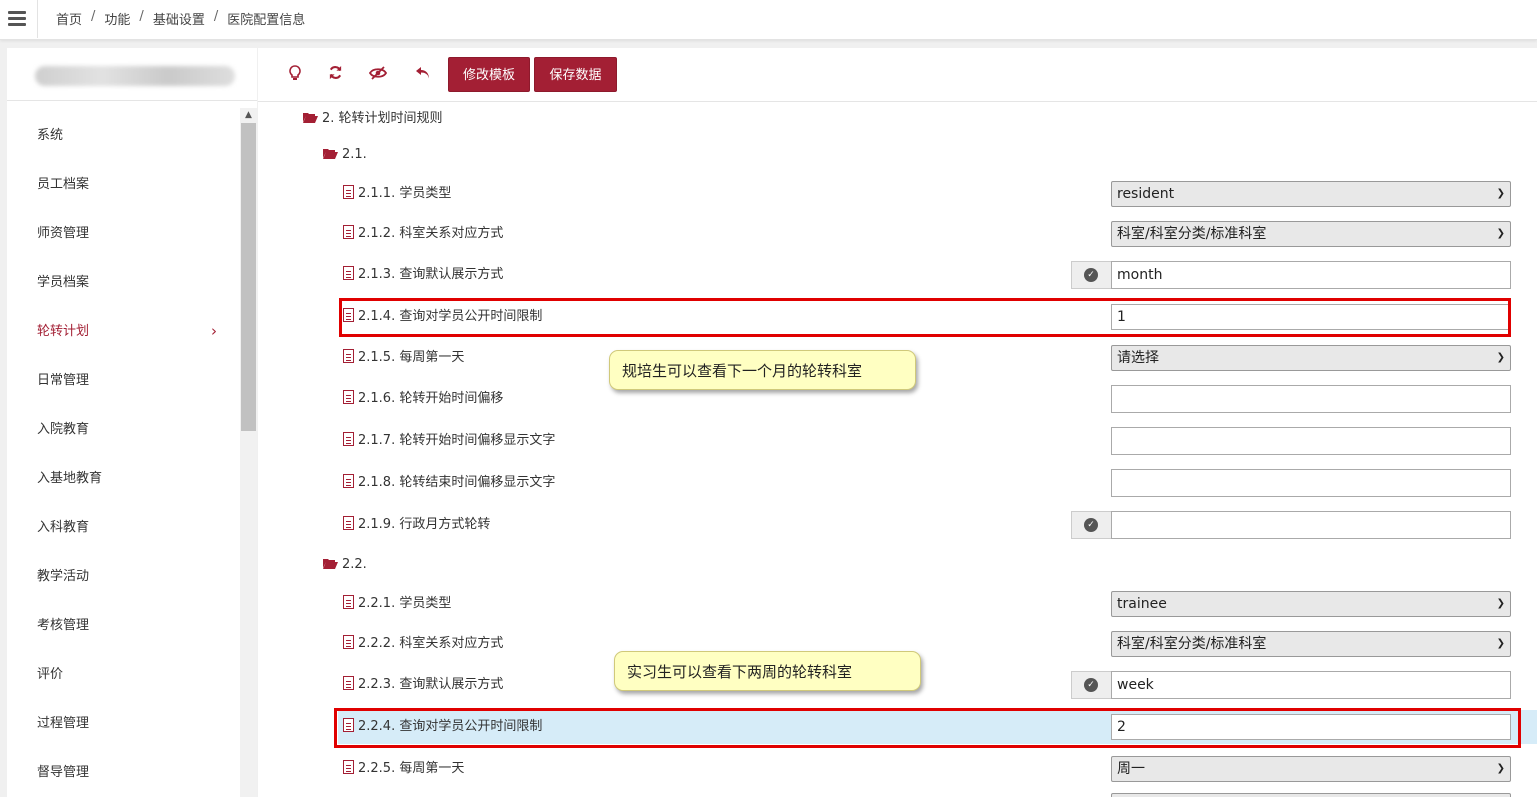 Image resolution: width=1537 pixels, height=797 pixels. What do you see at coordinates (1311, 275) in the screenshot?
I see `default-view-input: month` at bounding box center [1311, 275].